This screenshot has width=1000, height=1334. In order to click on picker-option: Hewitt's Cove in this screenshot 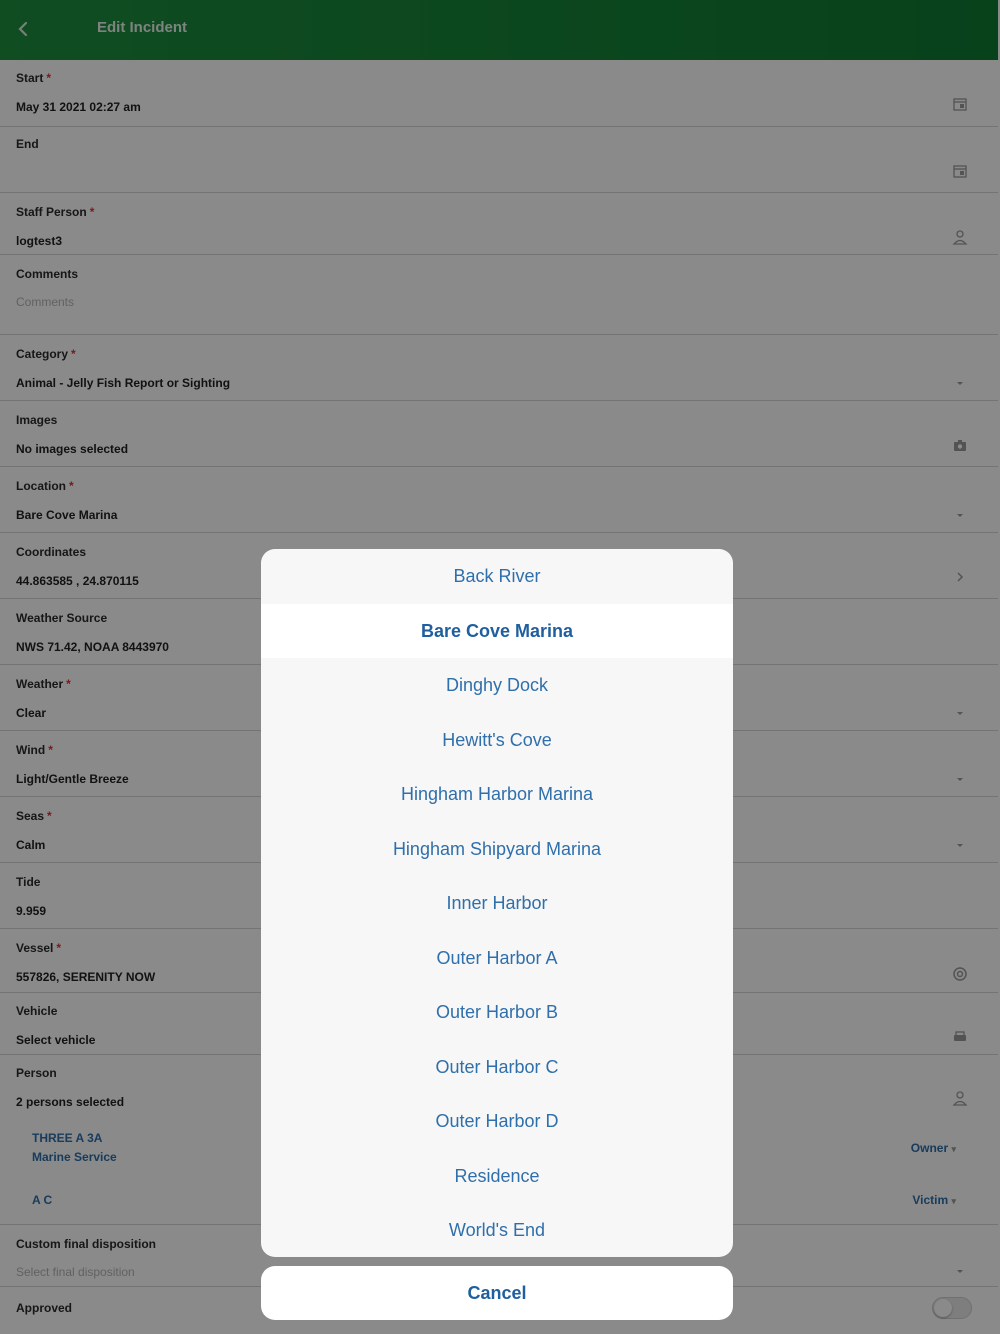, I will do `click(497, 740)`.